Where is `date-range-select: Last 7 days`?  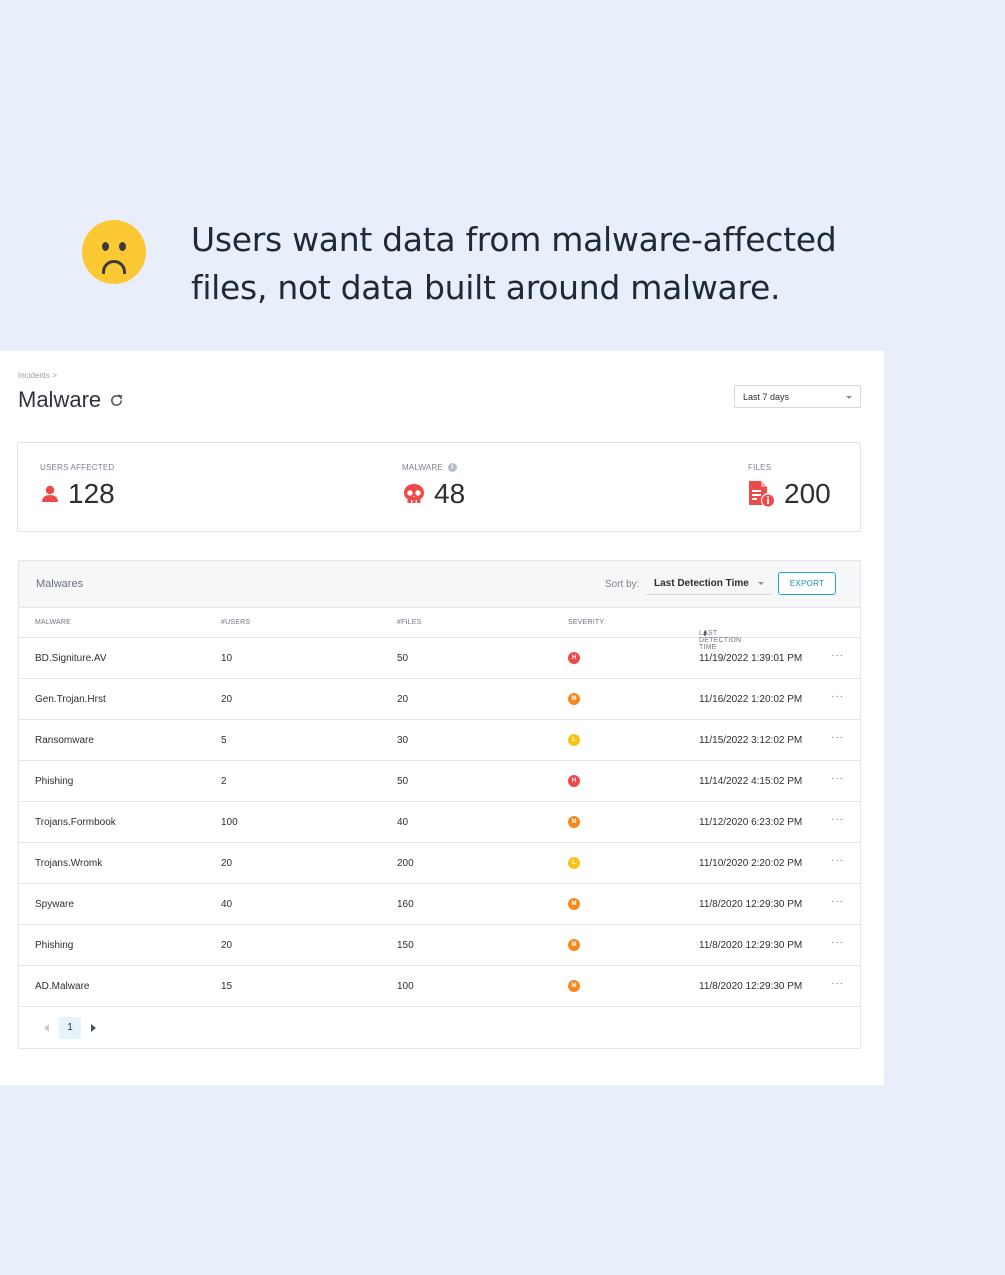
date-range-select: Last 7 days is located at coordinates (797, 396).